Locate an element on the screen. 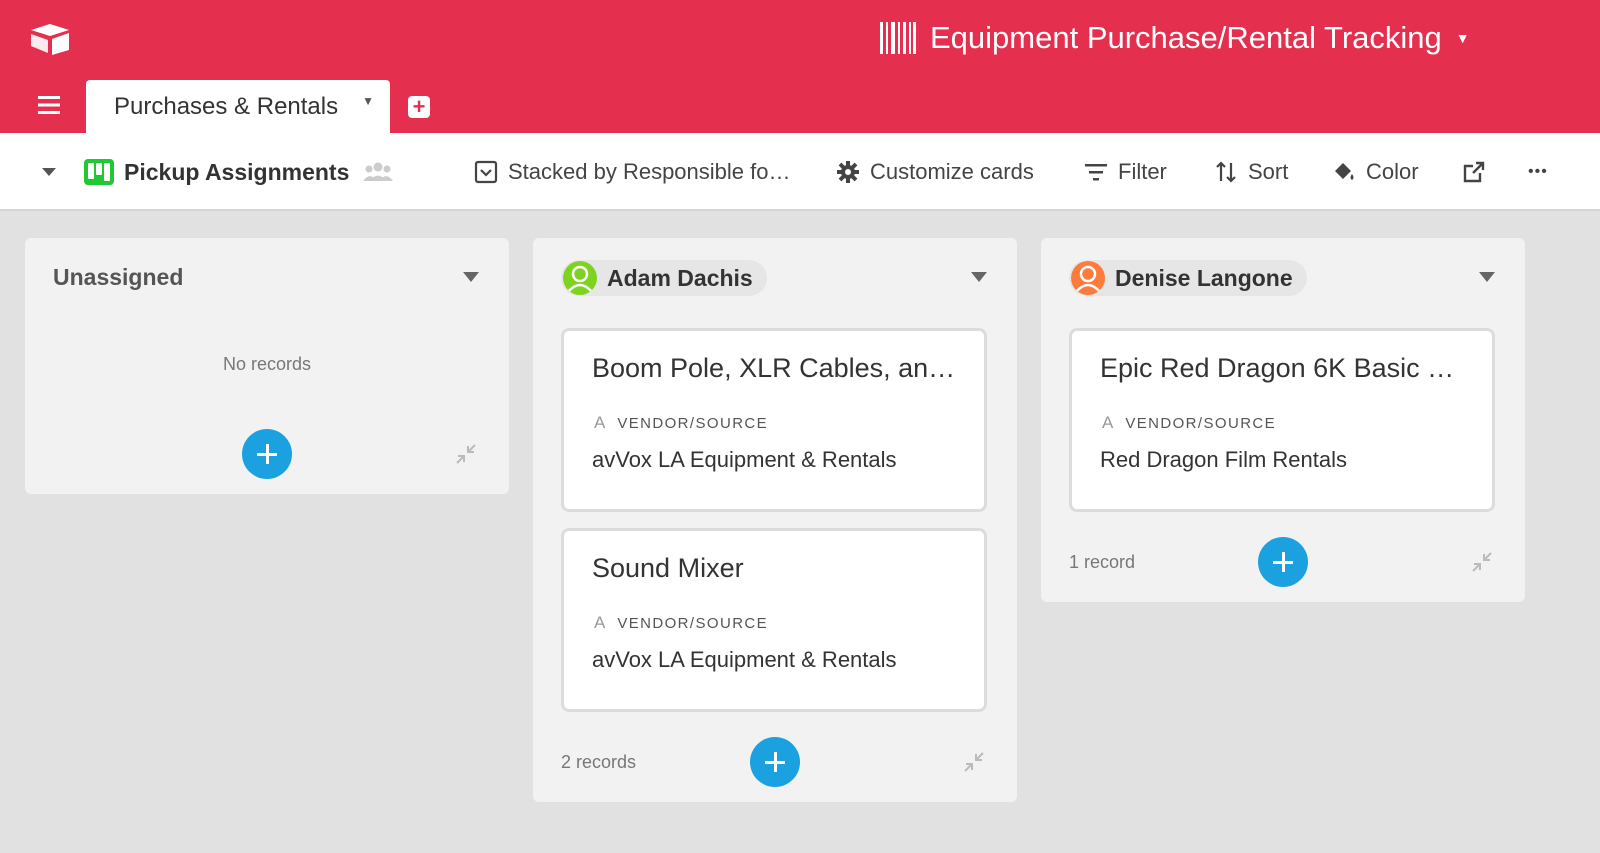  filter-icon is located at coordinates (1096, 172).